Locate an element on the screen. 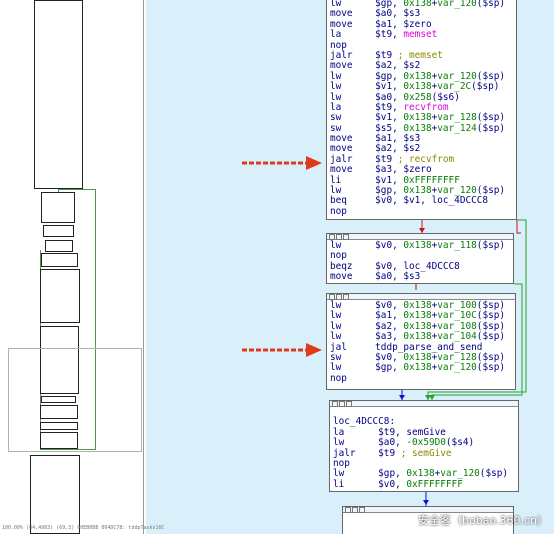  code-token: $a2, is located at coordinates (389, 326).